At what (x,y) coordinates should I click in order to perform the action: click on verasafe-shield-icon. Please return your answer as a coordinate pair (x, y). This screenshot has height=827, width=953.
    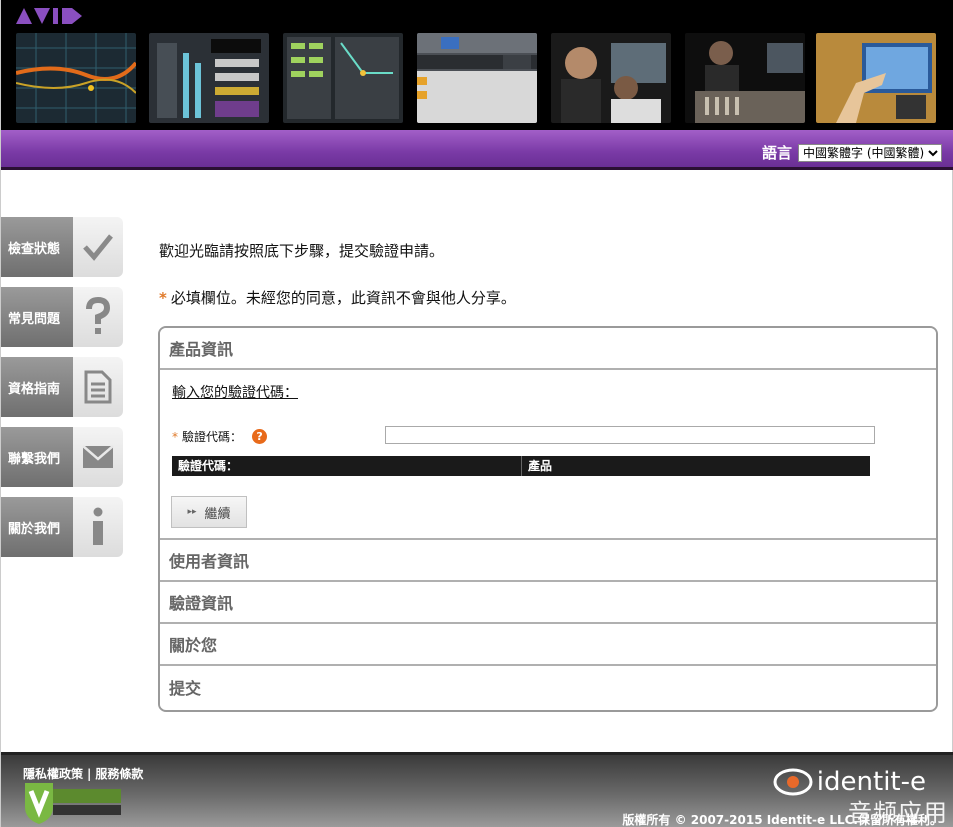
    Looking at the image, I should click on (73, 803).